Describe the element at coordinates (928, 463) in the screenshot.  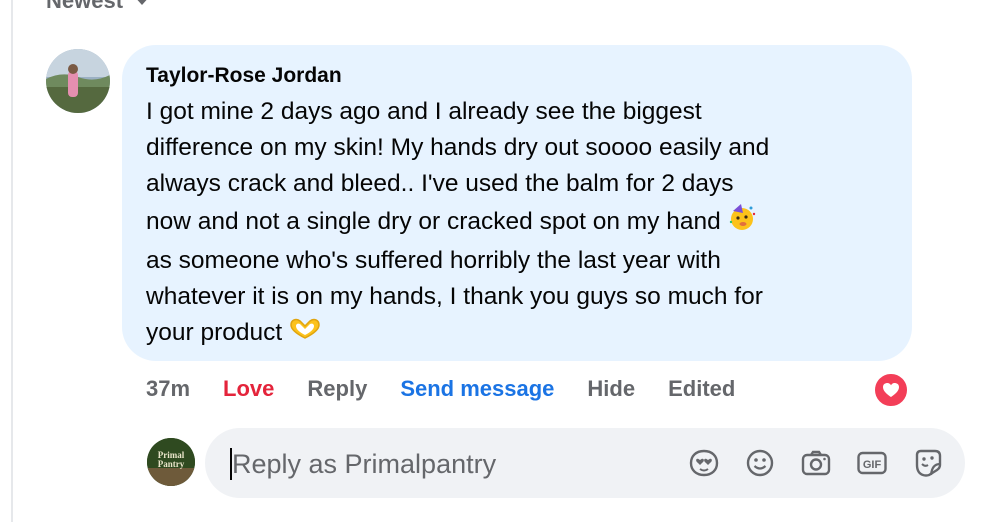
I see `sticker-icon` at that location.